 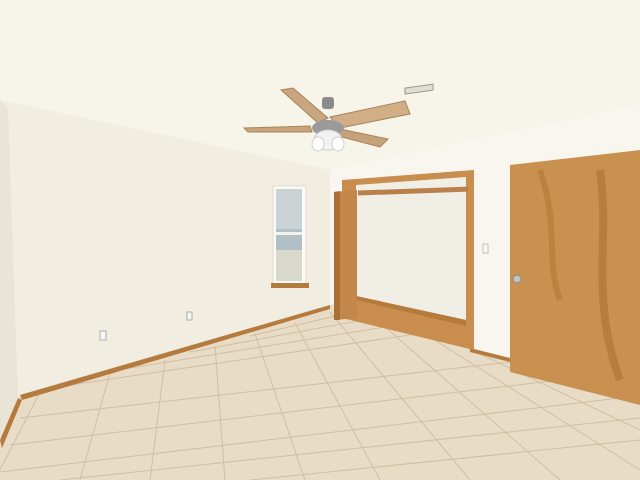 I want to click on door-knob, so click(x=517, y=279).